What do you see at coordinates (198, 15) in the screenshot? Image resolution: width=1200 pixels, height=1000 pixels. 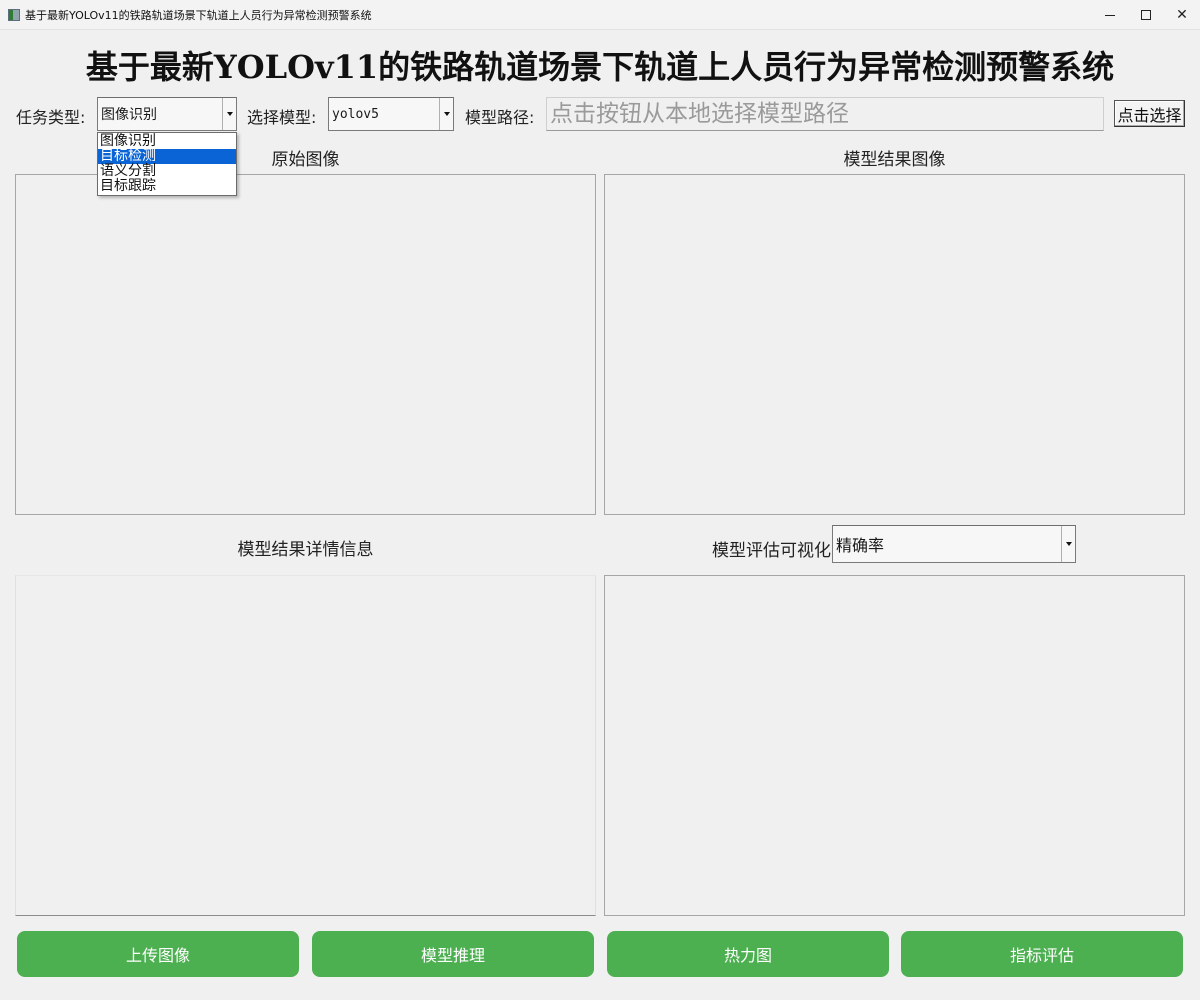 I see `window-title: 基于最新YOLOv11的铁路轨道场景下轨道上人员行为异常检测预警系统` at bounding box center [198, 15].